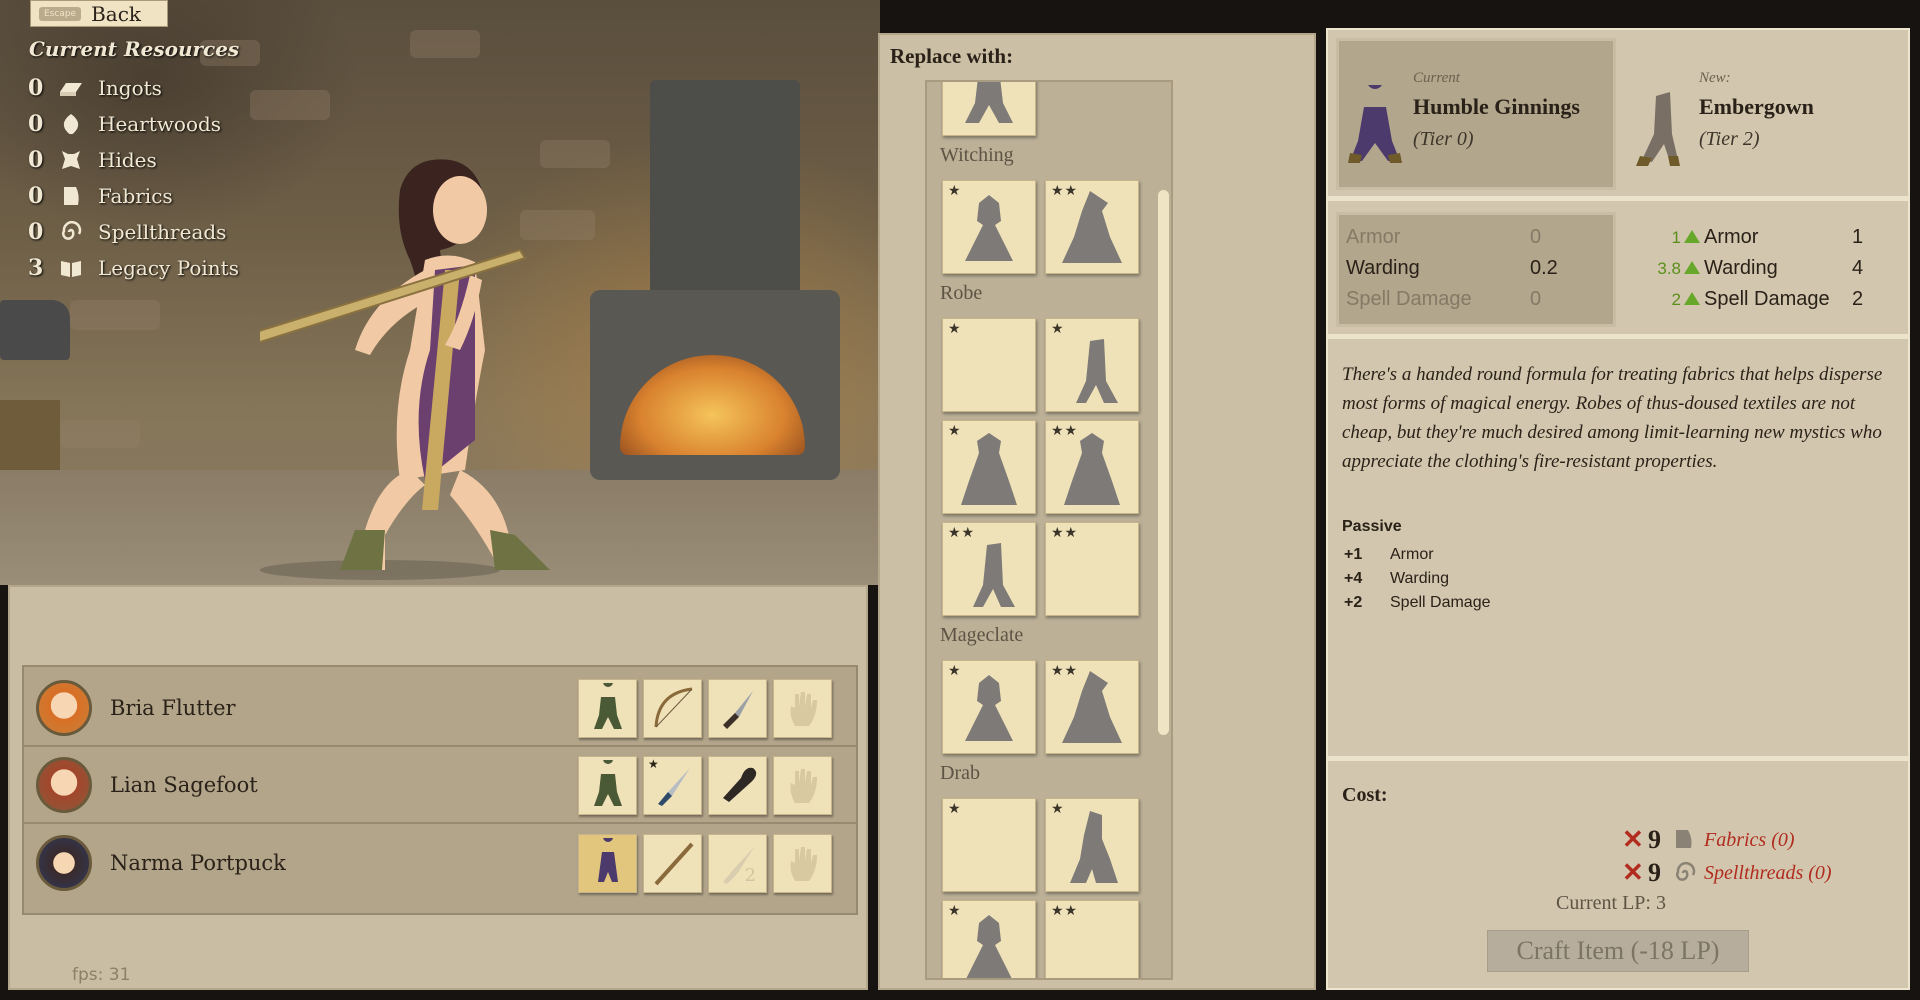  I want to click on scrollbar, so click(1163, 462).